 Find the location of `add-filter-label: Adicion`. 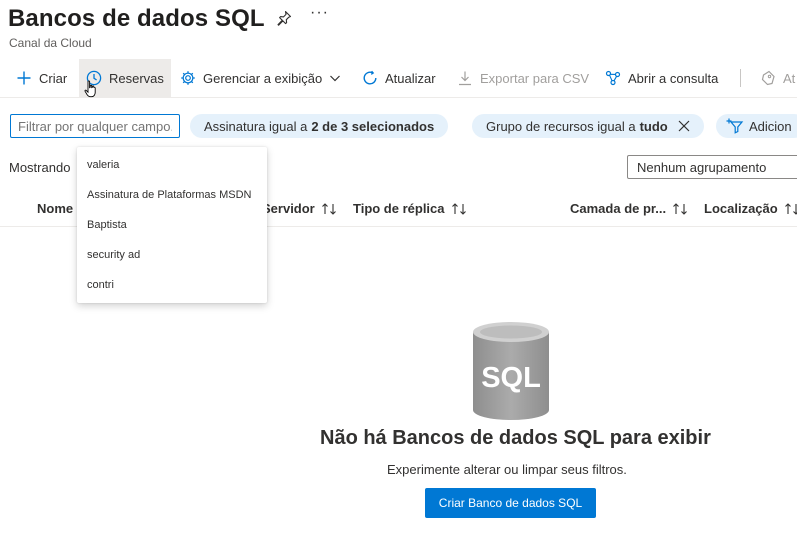

add-filter-label: Adicion is located at coordinates (770, 126).